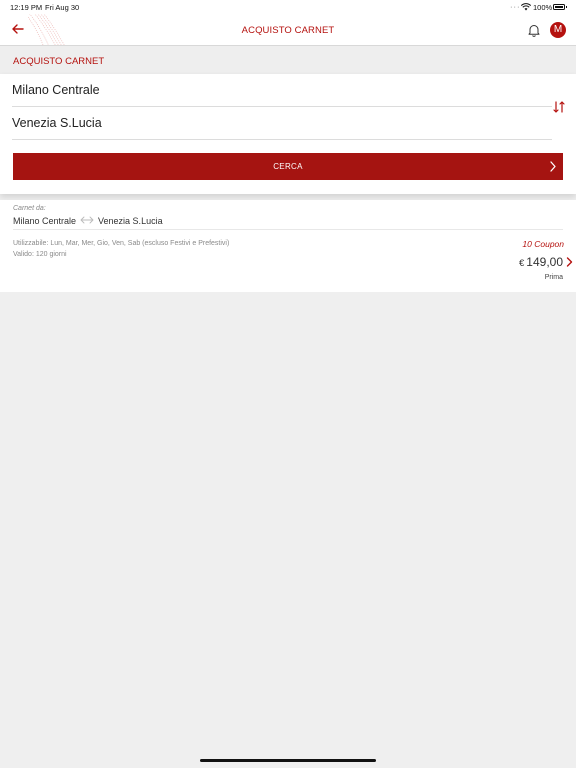  I want to click on status-bar: 12:19 PM Fri Aug 30 ··· 100%, so click(288, 7).